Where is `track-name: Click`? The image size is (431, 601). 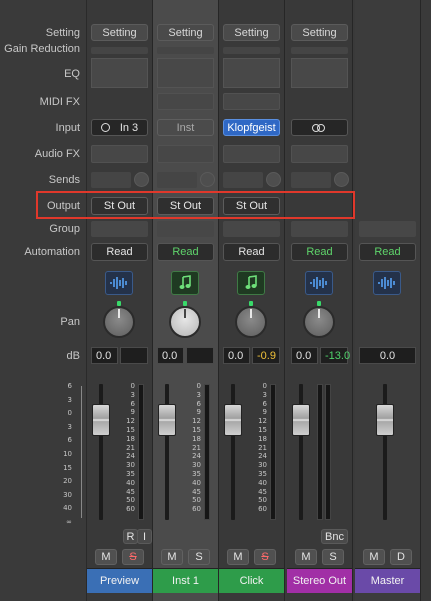 track-name: Click is located at coordinates (251, 580).